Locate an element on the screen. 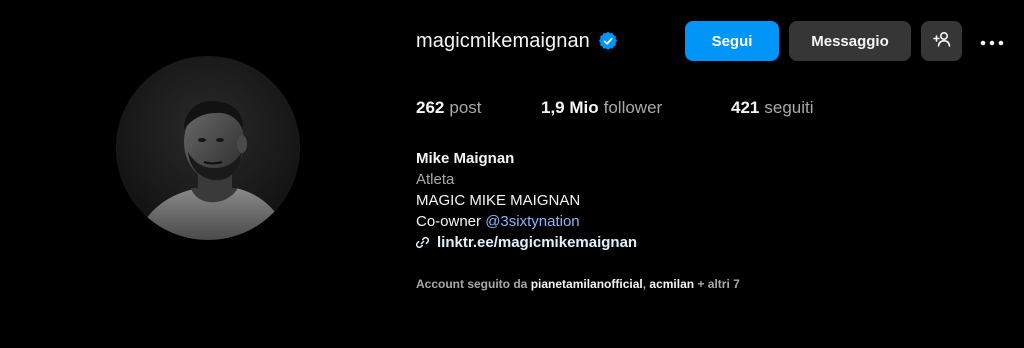 The height and width of the screenshot is (348, 1024). suggested-accounts-button is located at coordinates (941, 41).